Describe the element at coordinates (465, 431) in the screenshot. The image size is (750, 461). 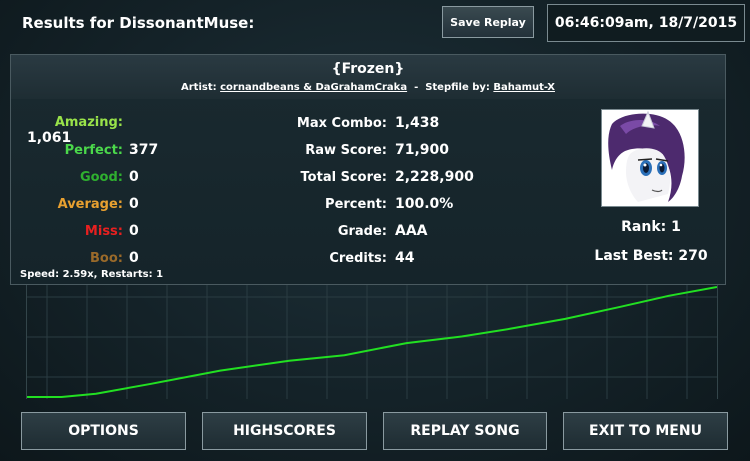
I see `replay-song-button: REPLAY SONG` at that location.